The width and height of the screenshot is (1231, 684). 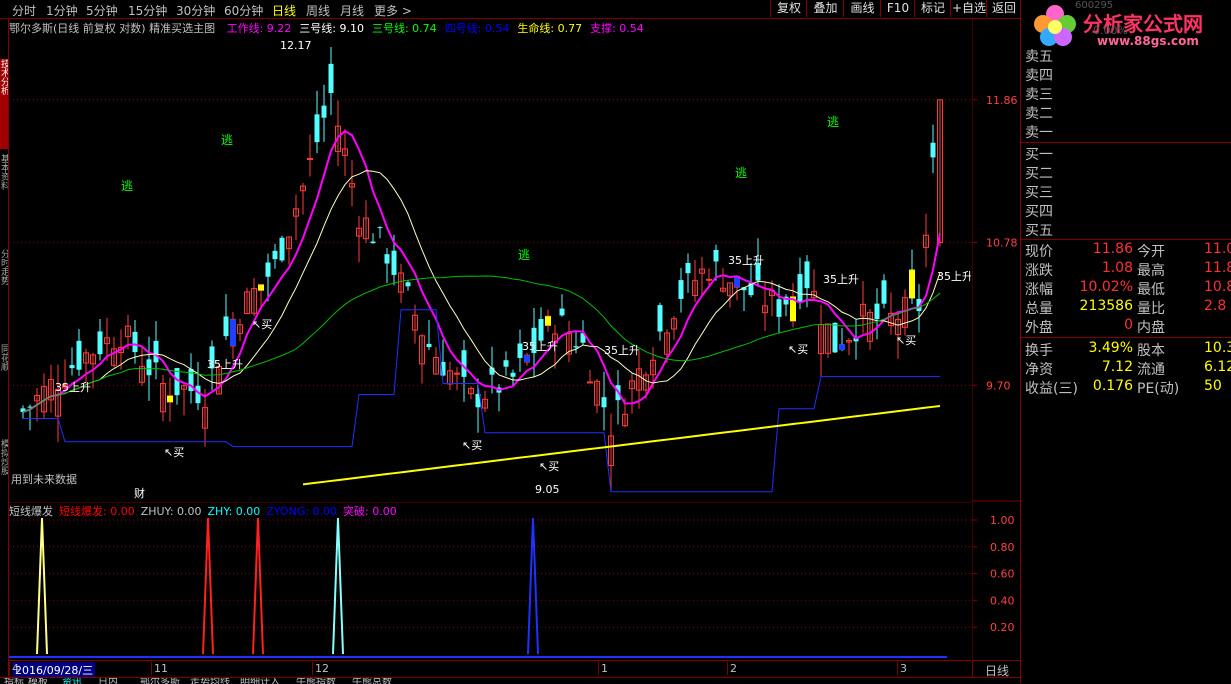 What do you see at coordinates (1126, 250) in the screenshot?
I see `quote-row-0: 现价 11.86 今开 11.0` at bounding box center [1126, 250].